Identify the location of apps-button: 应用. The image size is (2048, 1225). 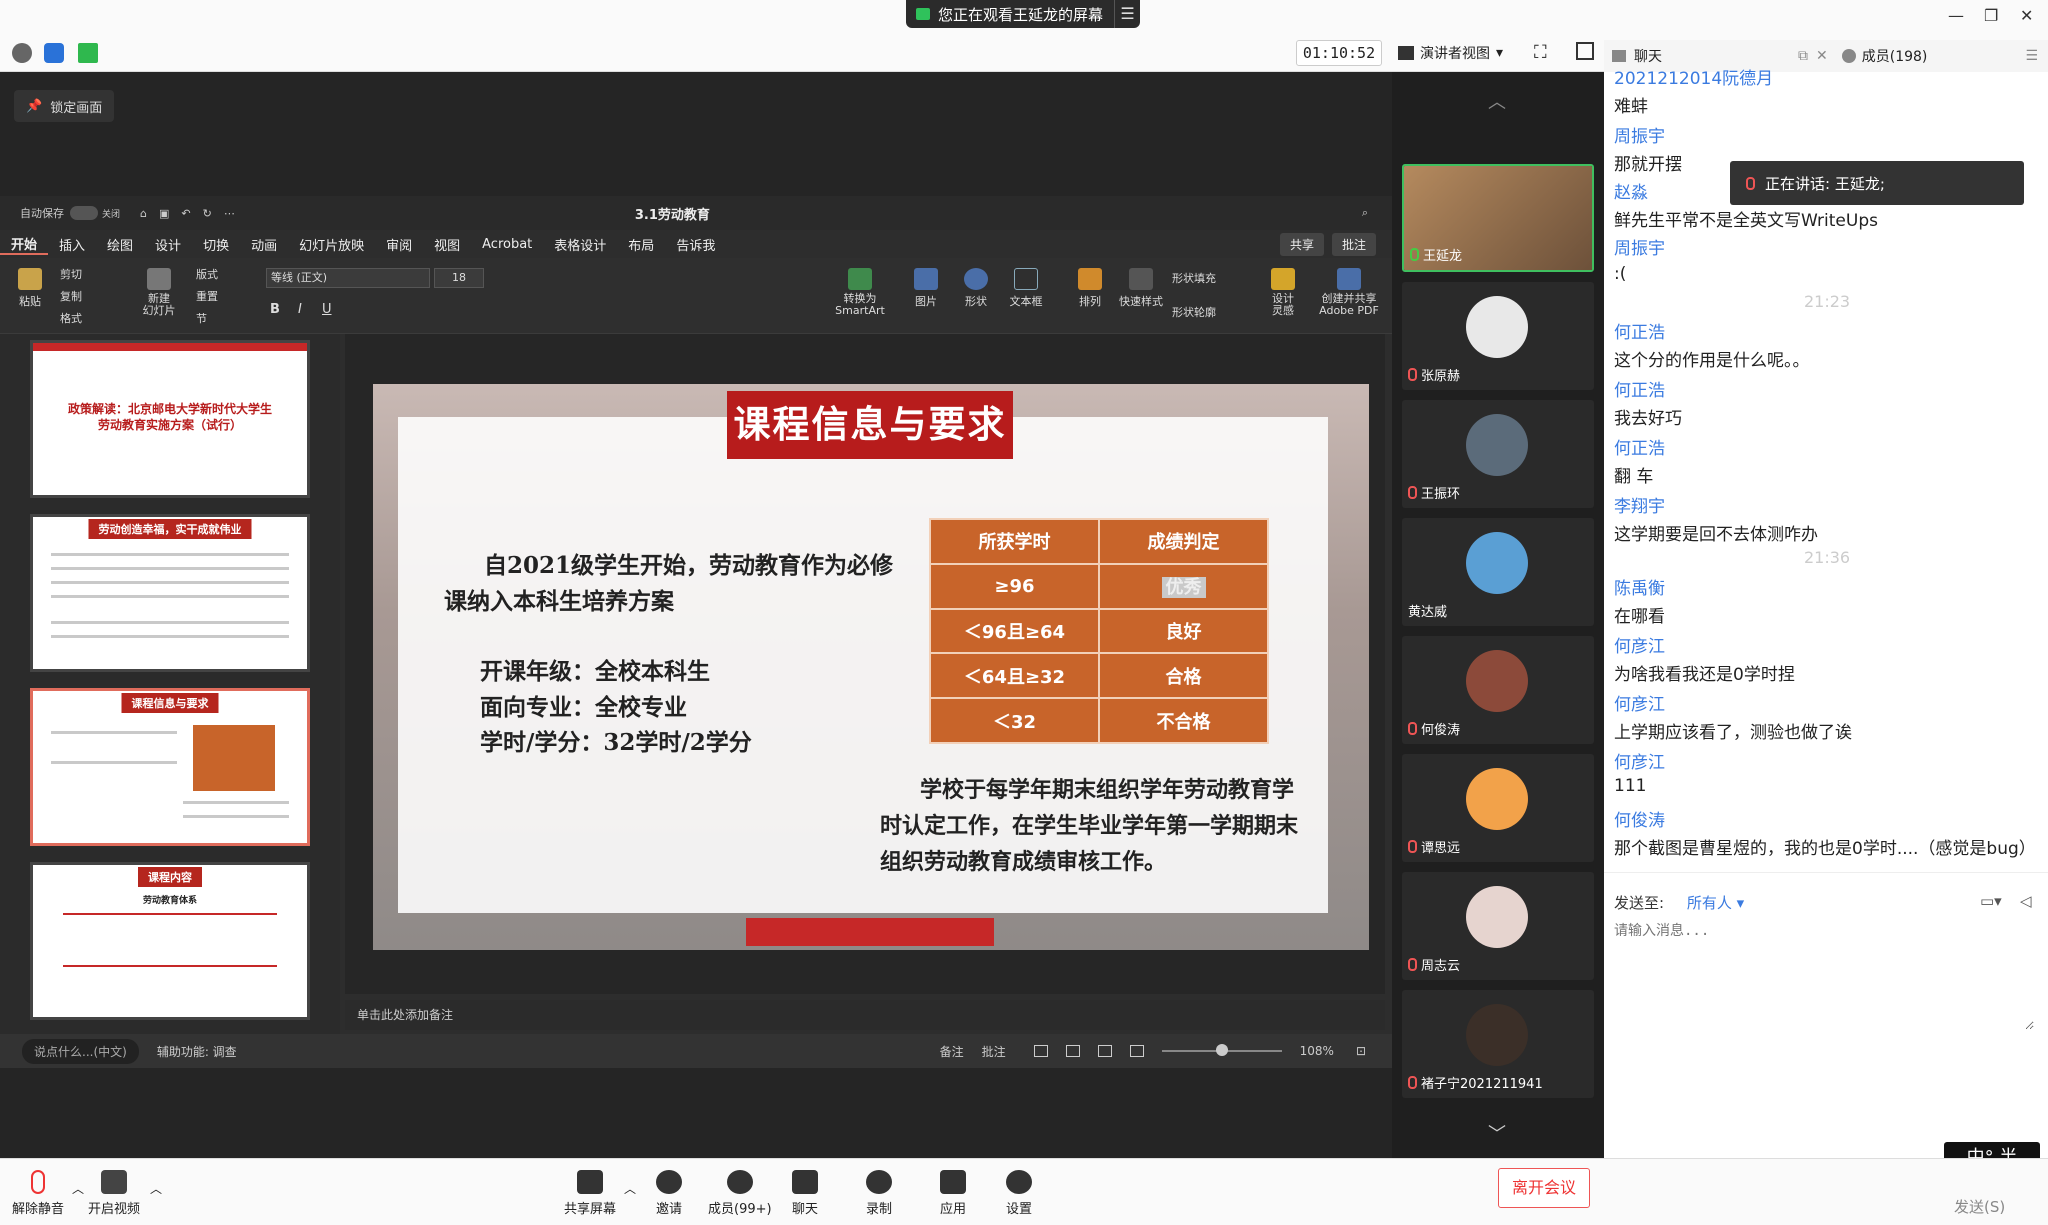
(953, 1193).